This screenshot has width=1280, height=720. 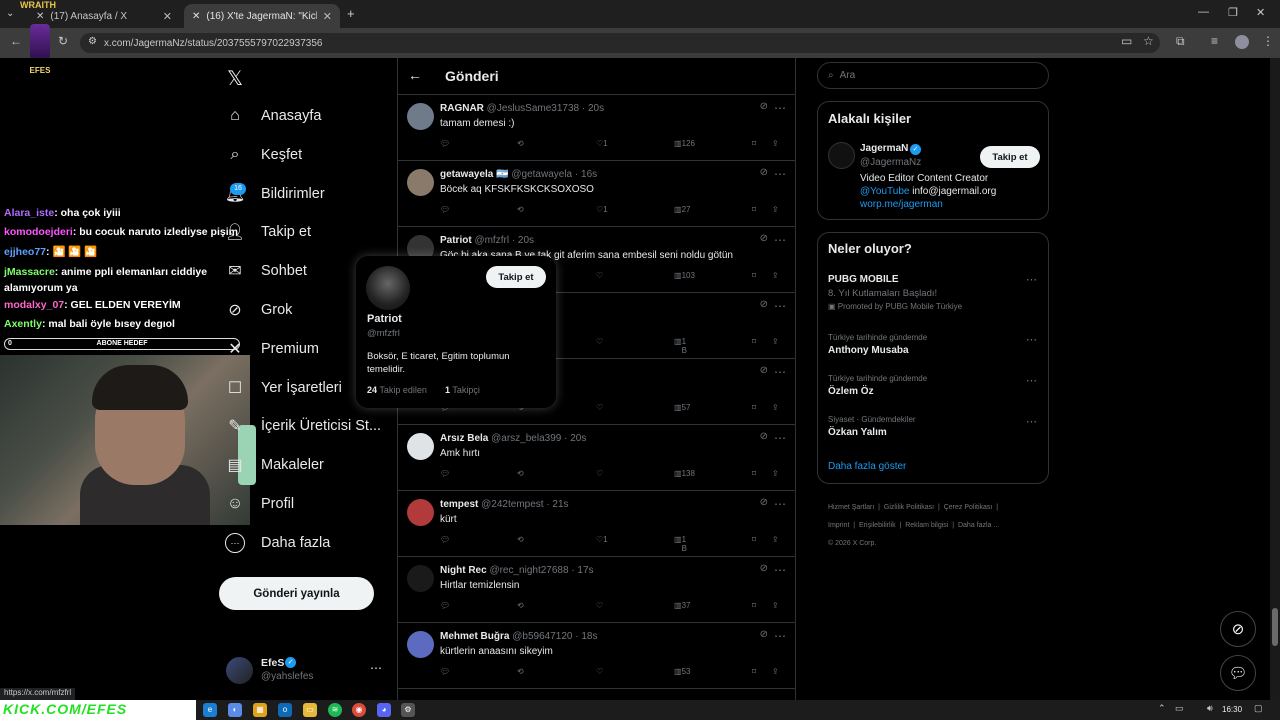 I want to click on edge-icon: e, so click(x=210, y=710).